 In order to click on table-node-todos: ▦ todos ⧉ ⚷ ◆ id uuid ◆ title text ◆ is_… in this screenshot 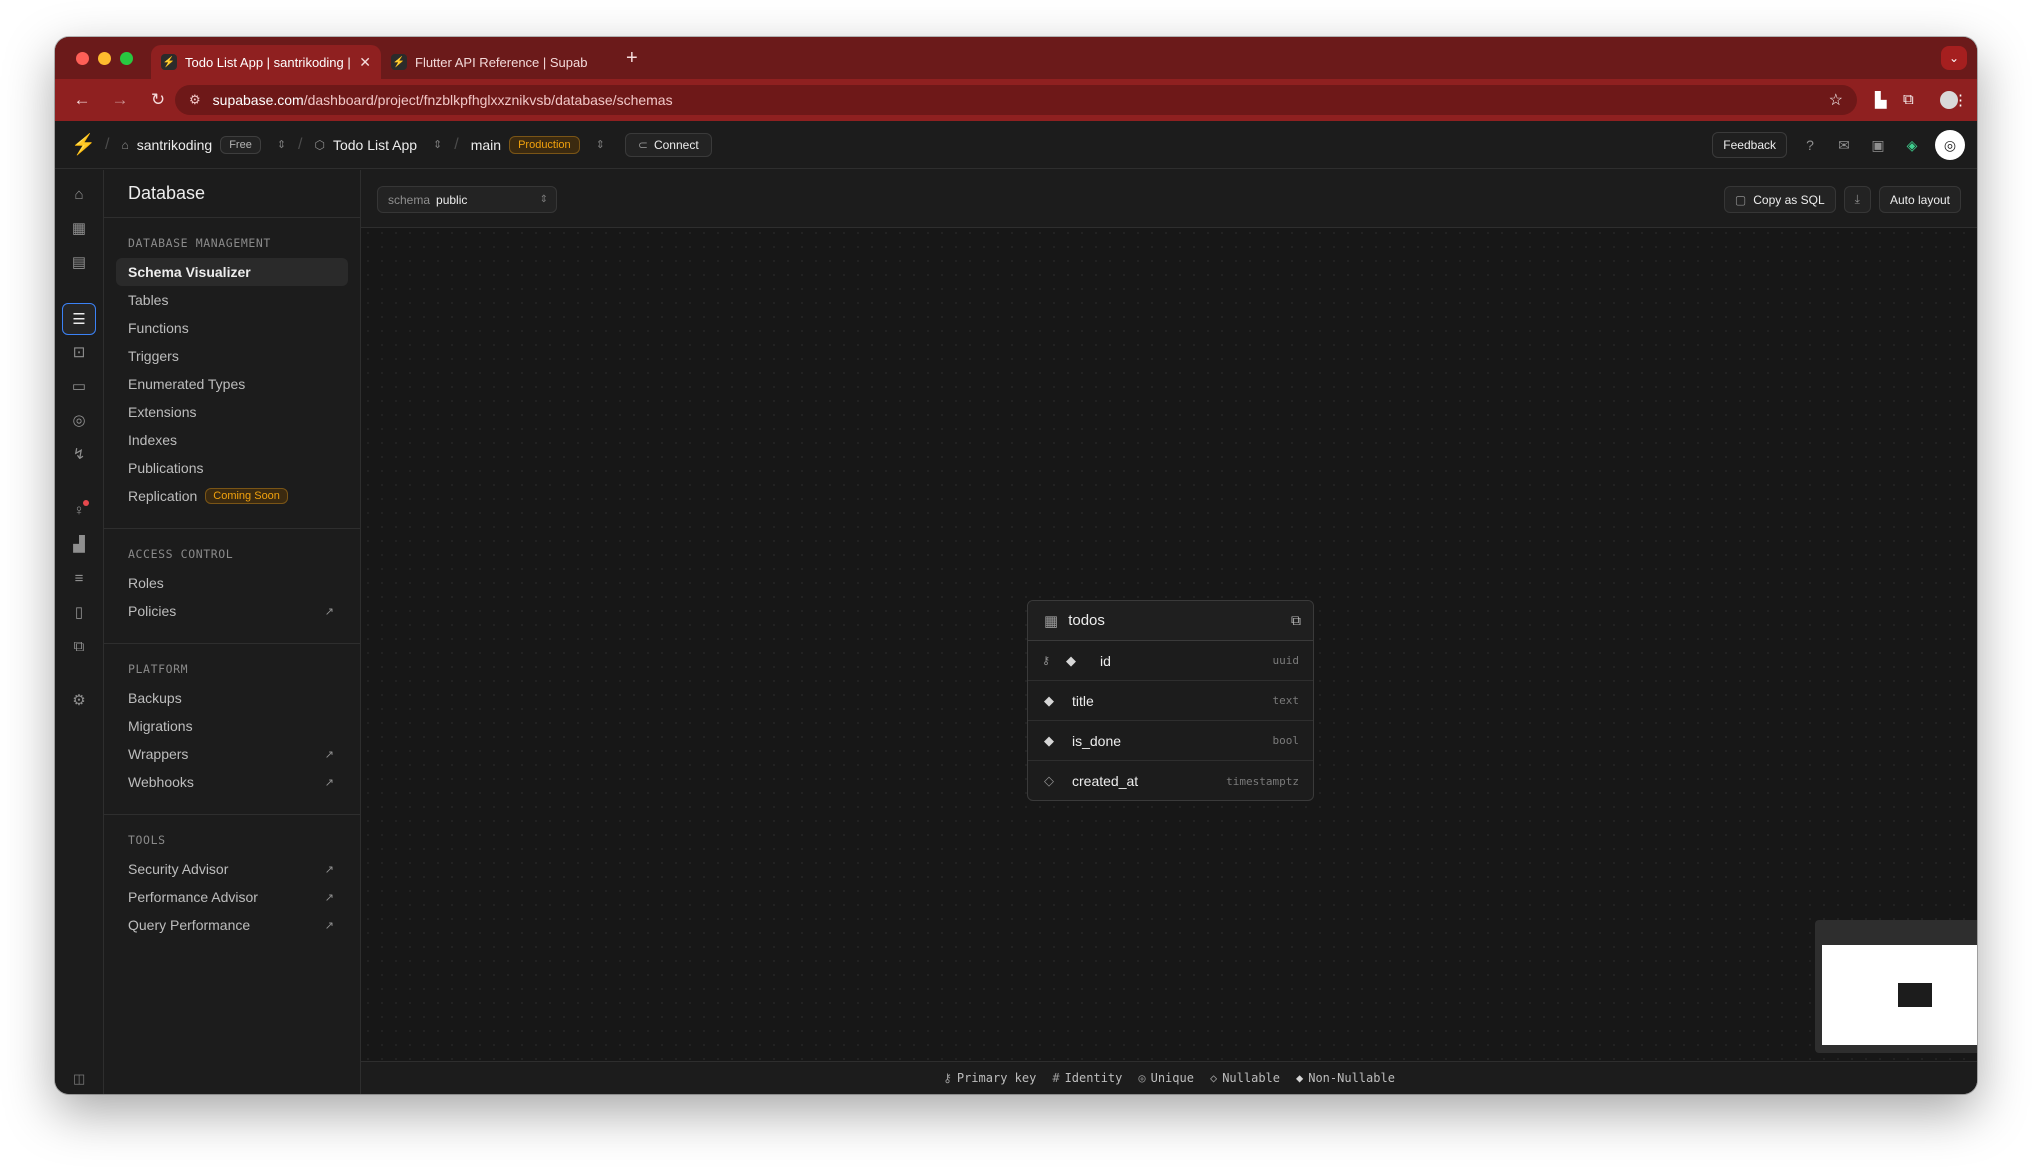, I will do `click(1170, 700)`.